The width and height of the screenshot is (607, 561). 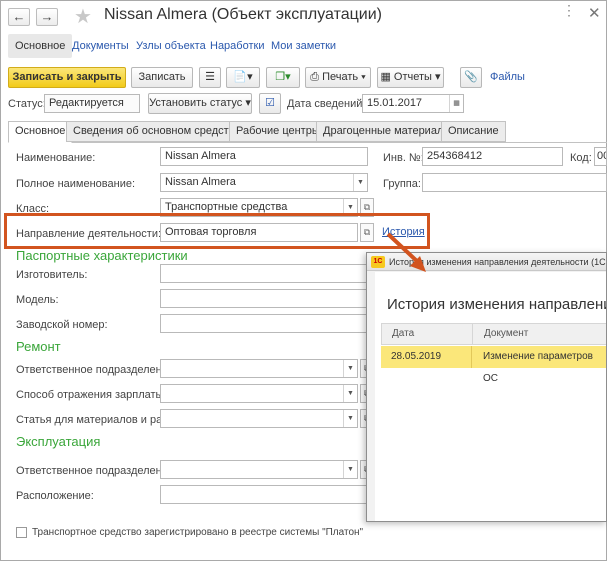 What do you see at coordinates (27, 104) in the screenshot?
I see `status-label: Статус:` at bounding box center [27, 104].